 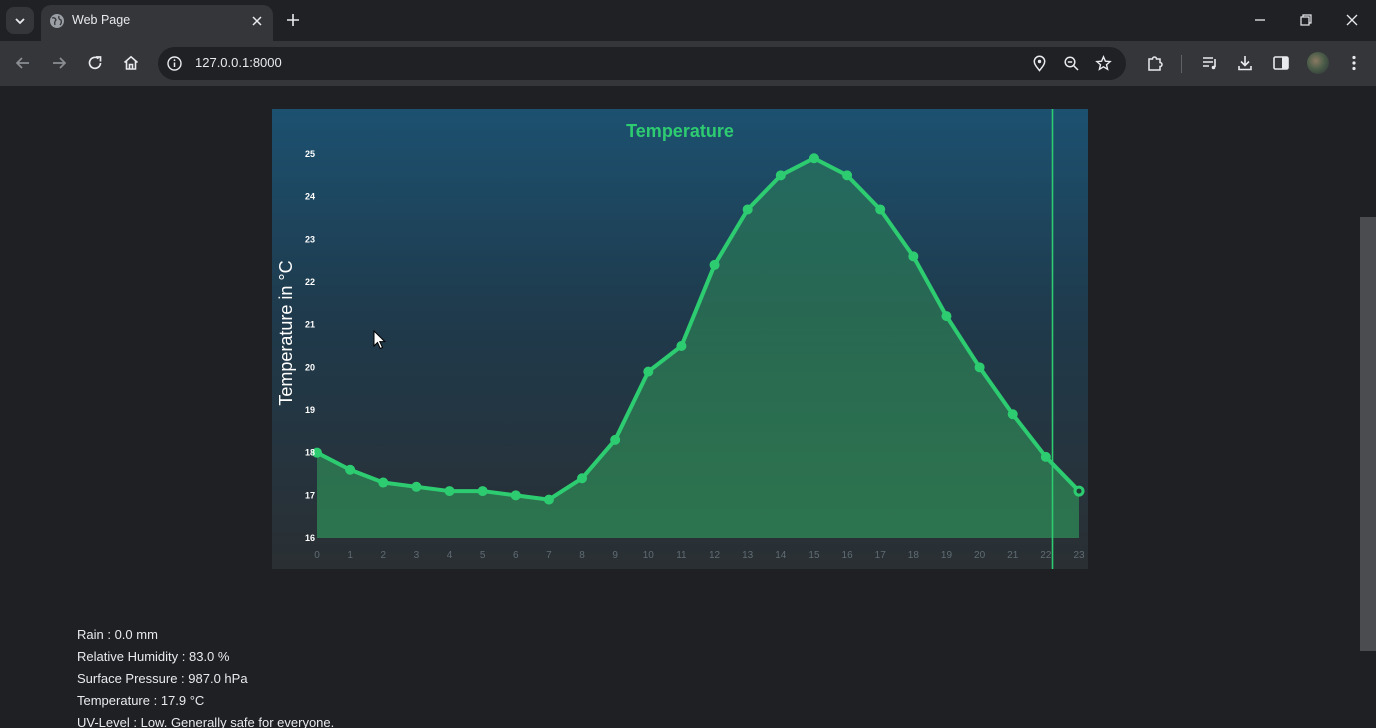 I want to click on address-bar: 127.0.0.1:8000, so click(x=642, y=63).